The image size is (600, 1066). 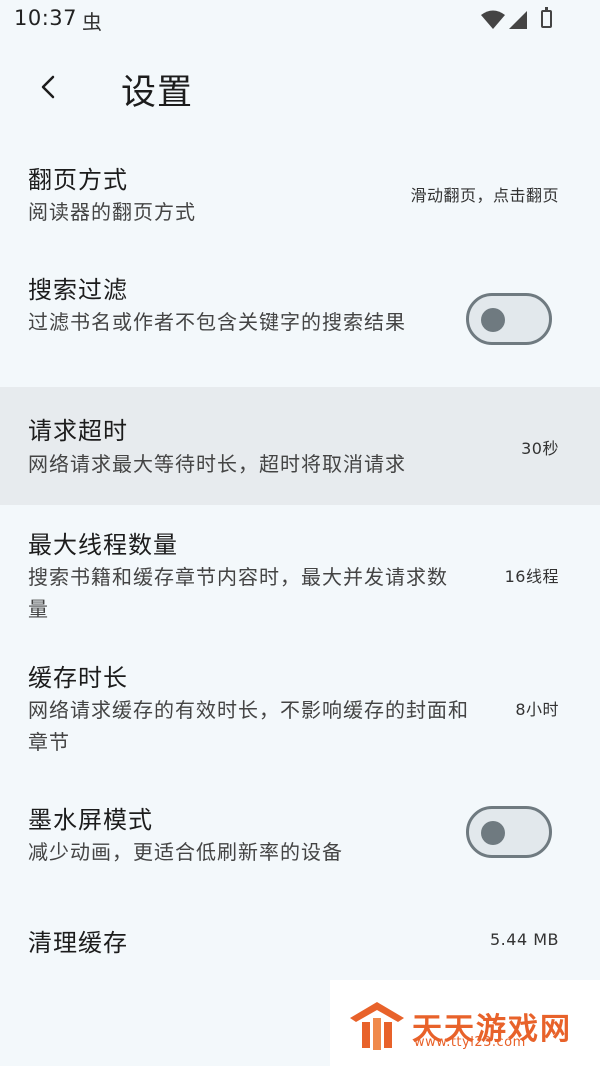 What do you see at coordinates (470, 1042) in the screenshot?
I see `watermark-url: www.ttyl23.com` at bounding box center [470, 1042].